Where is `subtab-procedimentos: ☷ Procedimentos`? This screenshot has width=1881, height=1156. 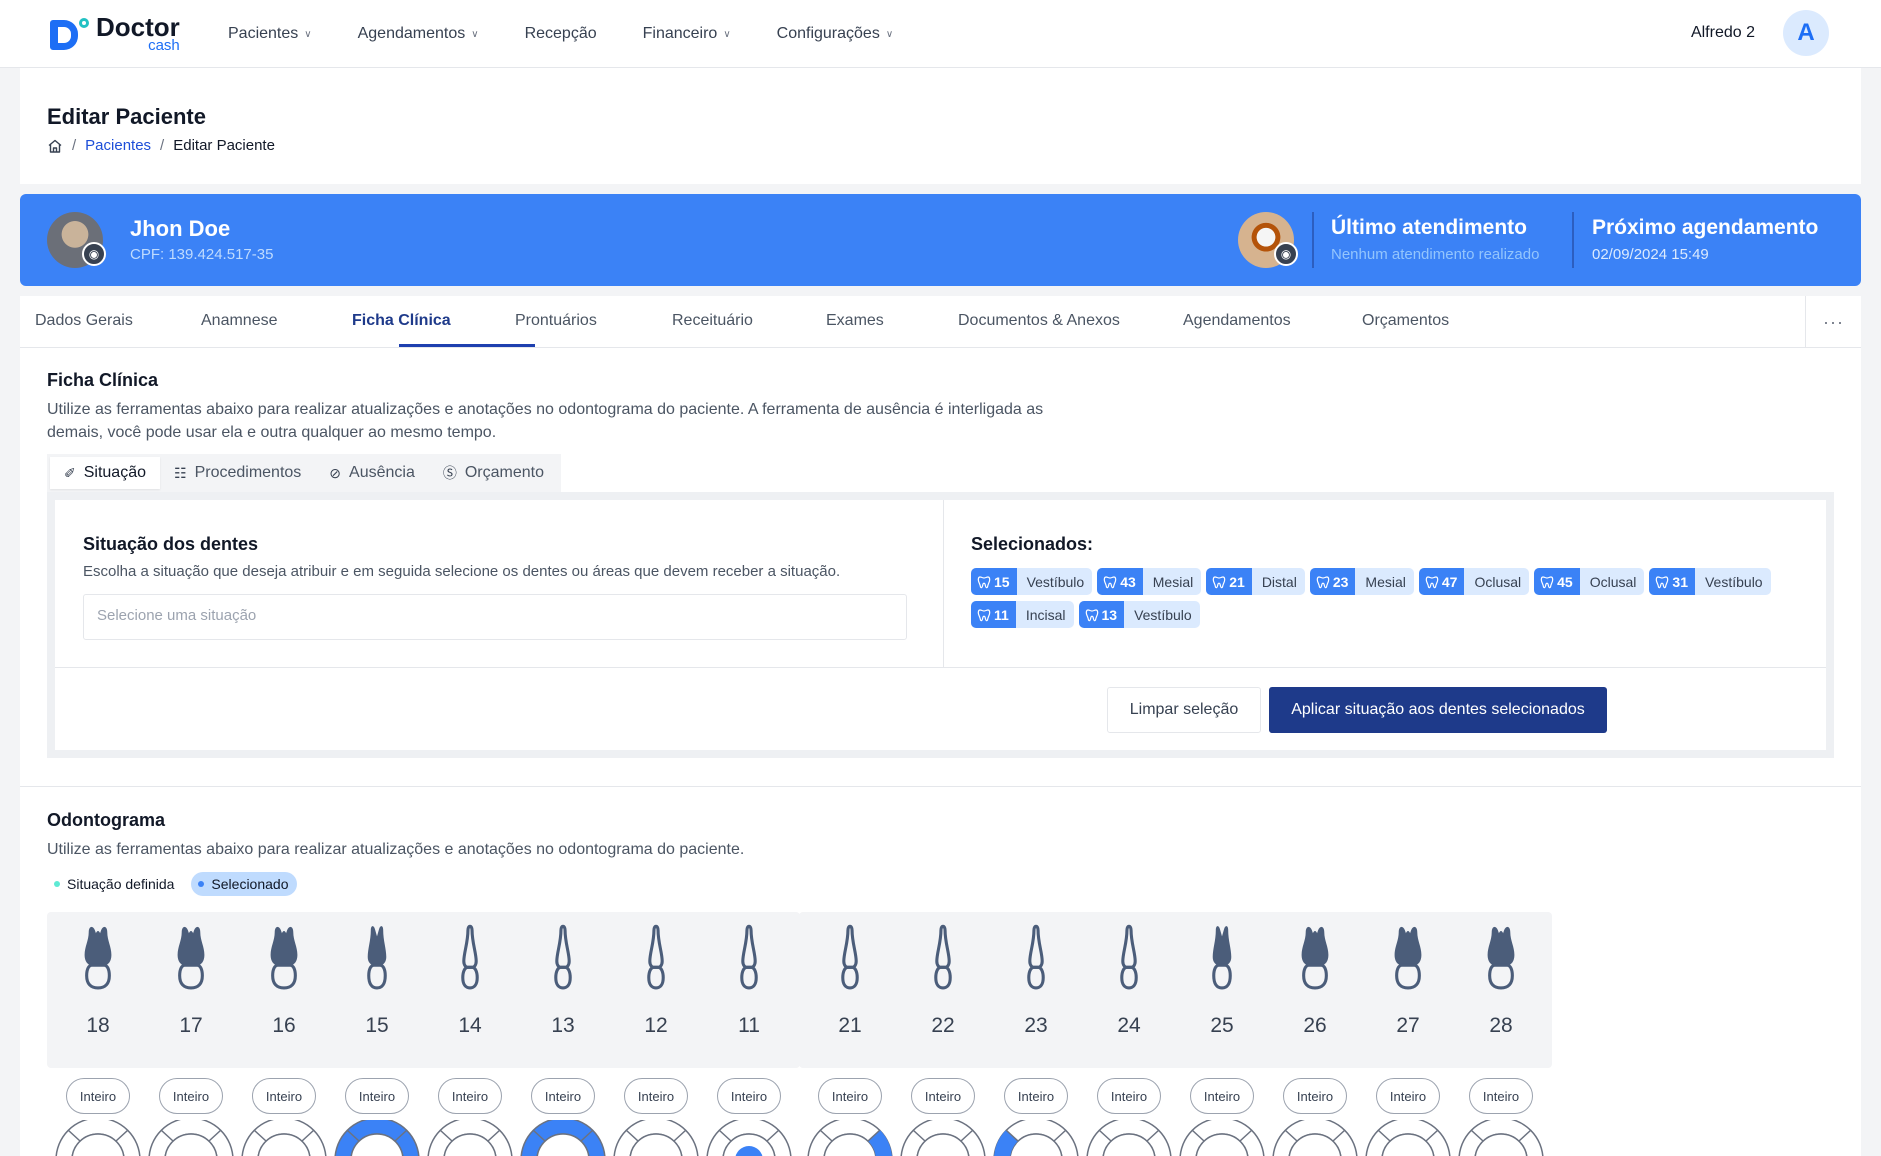 subtab-procedimentos: ☷ Procedimentos is located at coordinates (237, 473).